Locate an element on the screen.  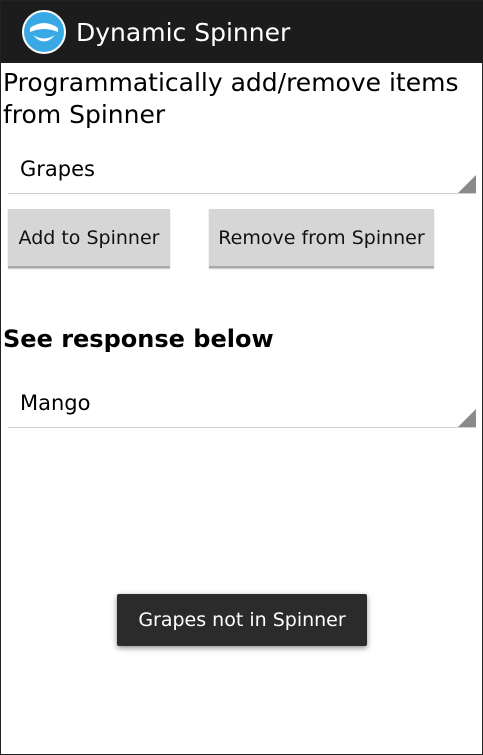
action-bar: Dynamic Spinner is located at coordinates (242, 32).